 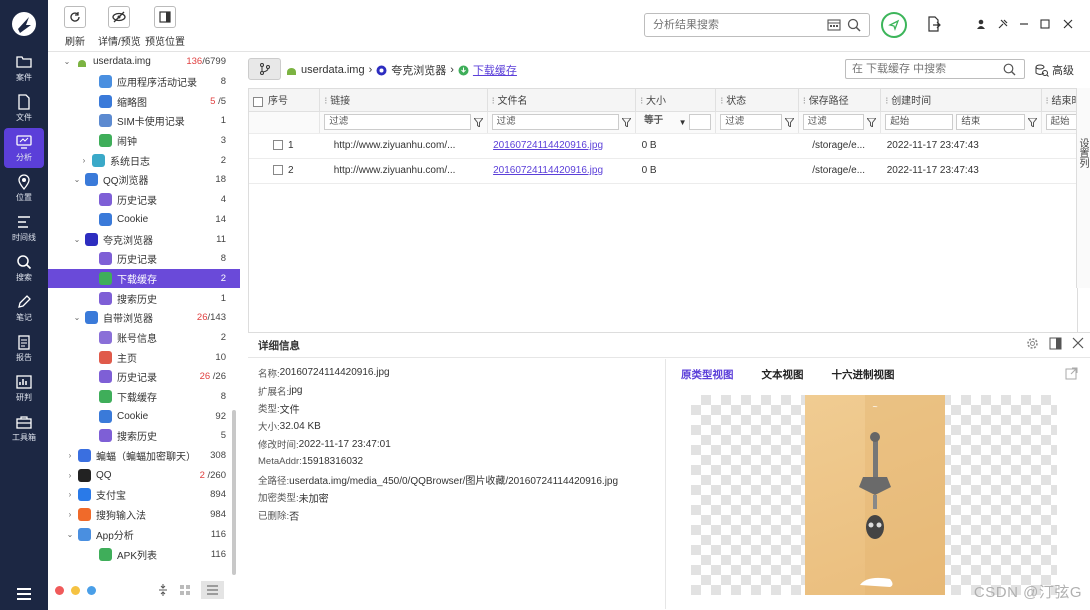 I want to click on nav-item-1: 文件, so click(x=24, y=108).